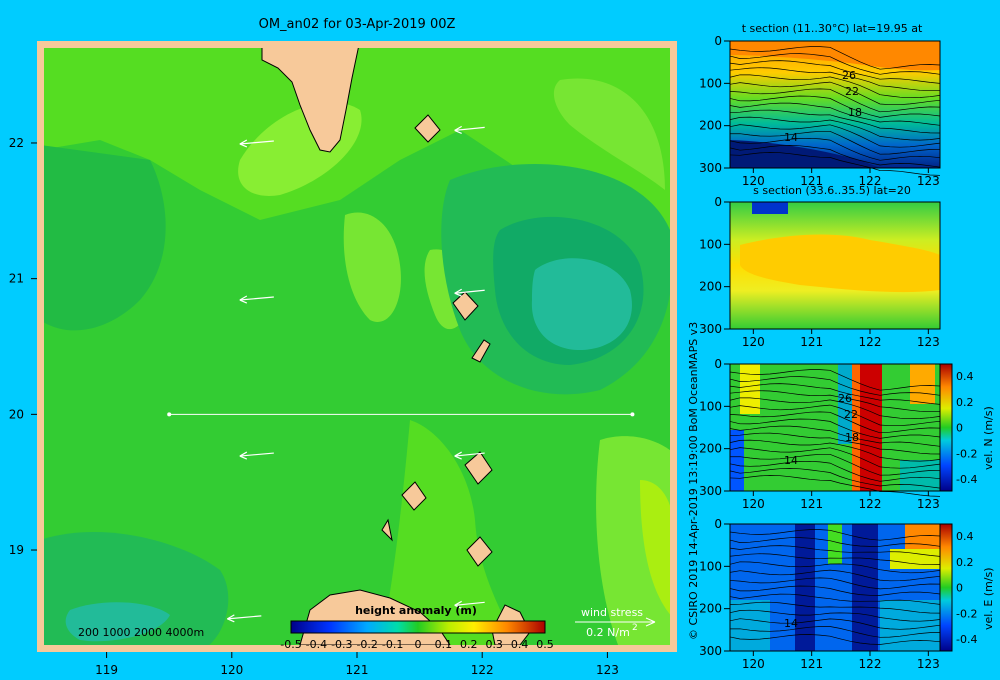  I want to click on s-fresh-patch, so click(770, 208).